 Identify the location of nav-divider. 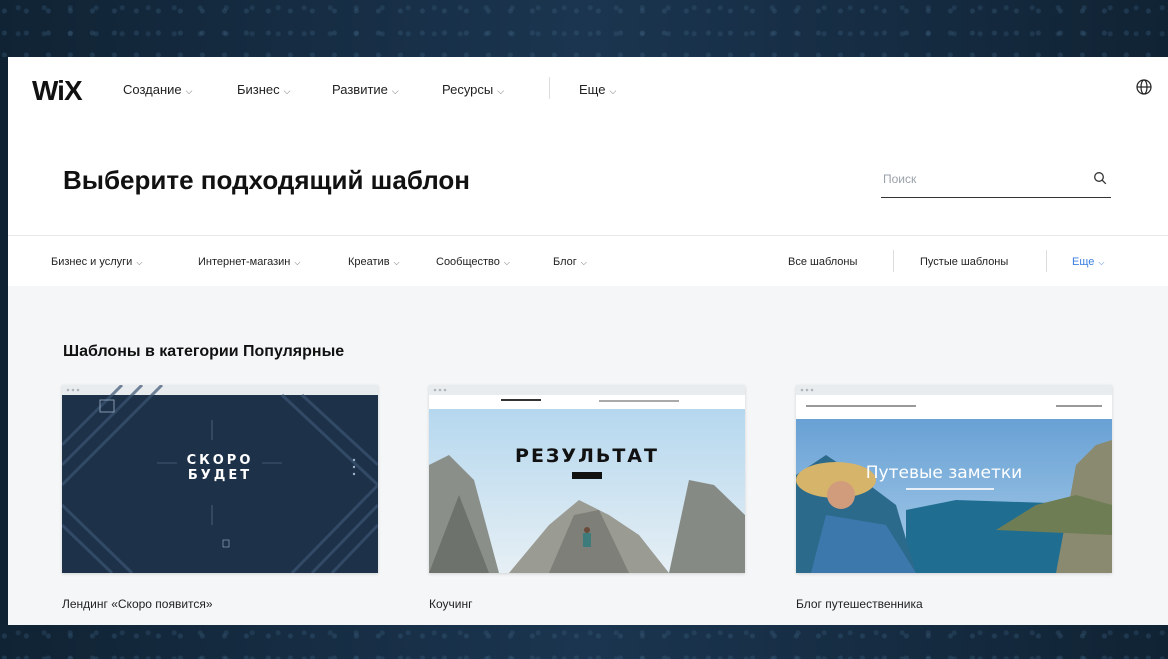
(549, 88).